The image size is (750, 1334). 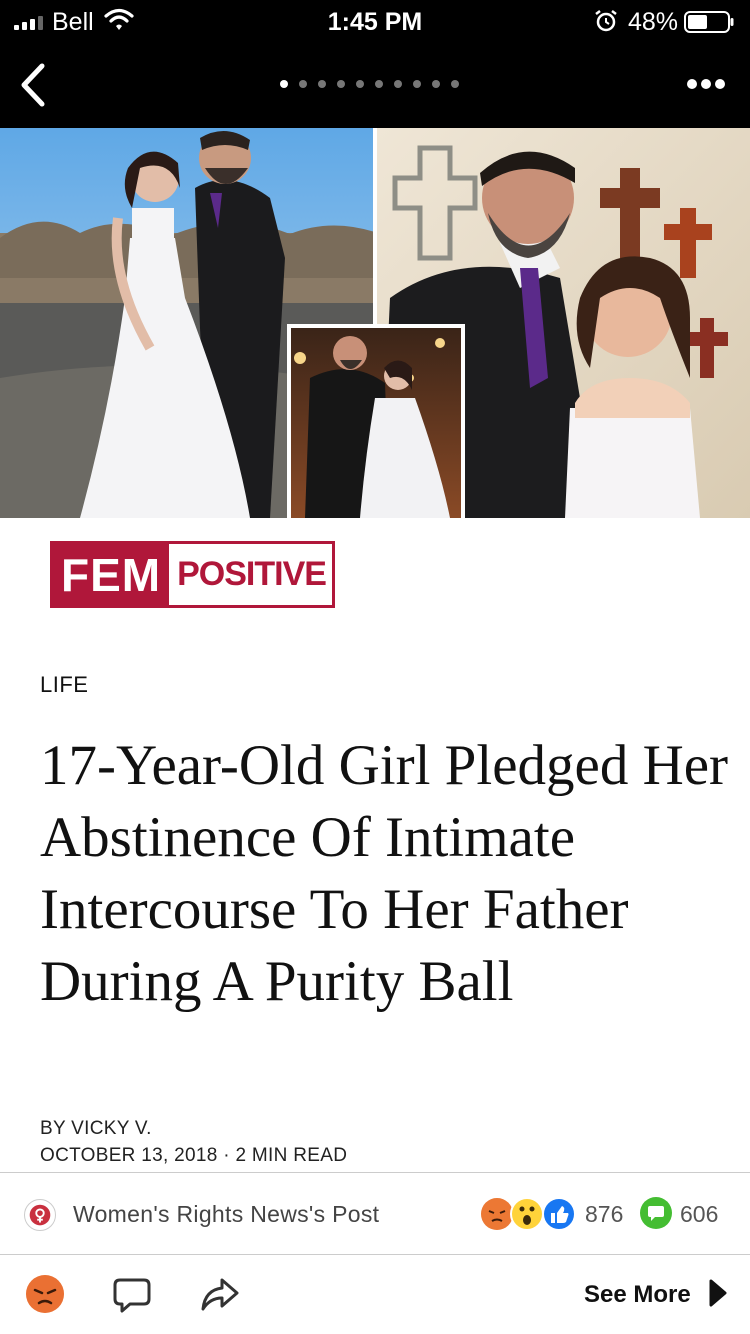 I want to click on angry-react-button-icon, so click(x=45, y=1294).